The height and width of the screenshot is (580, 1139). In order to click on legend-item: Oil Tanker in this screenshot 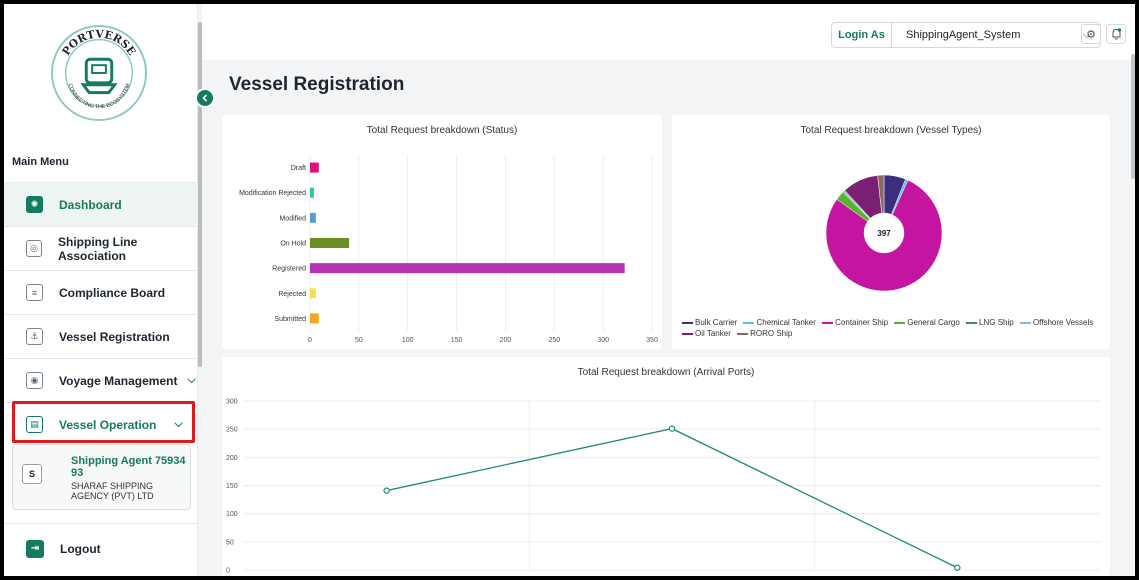, I will do `click(706, 333)`.